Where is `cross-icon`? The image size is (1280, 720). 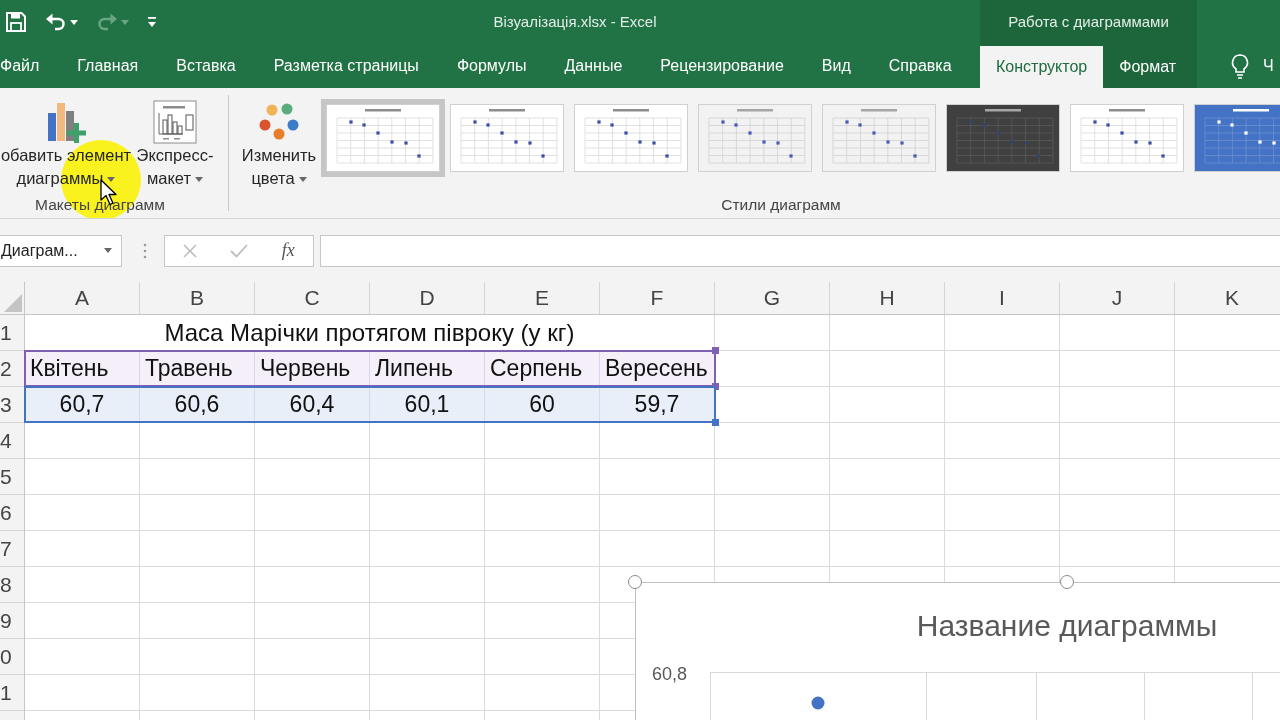
cross-icon is located at coordinates (189, 250).